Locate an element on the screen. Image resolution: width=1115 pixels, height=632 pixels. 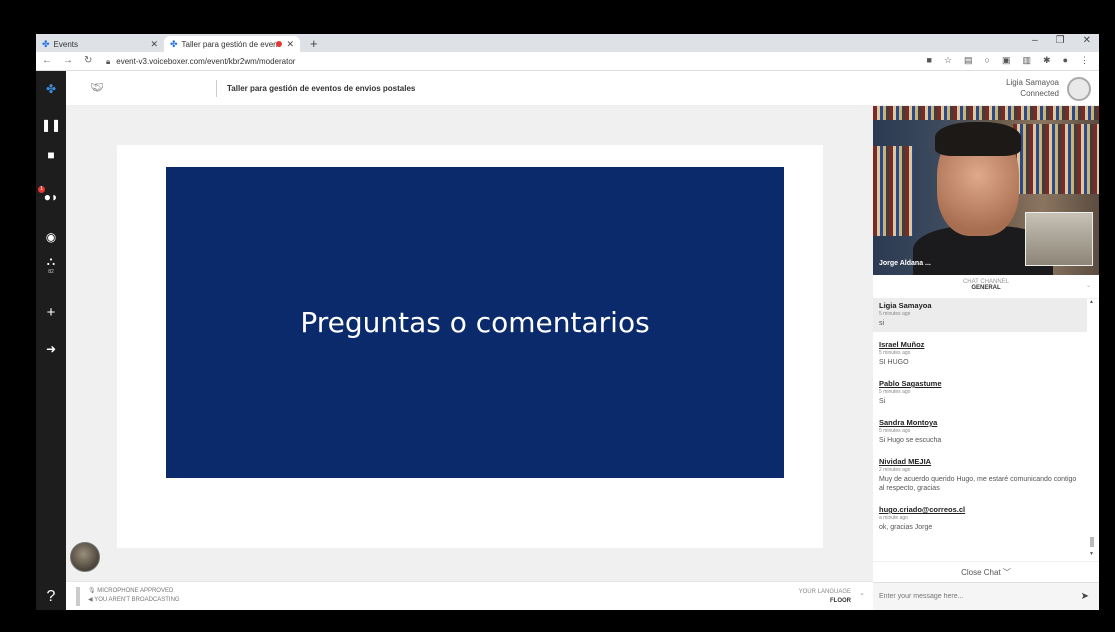
send-icon: ➤ is located at coordinates (1085, 596).